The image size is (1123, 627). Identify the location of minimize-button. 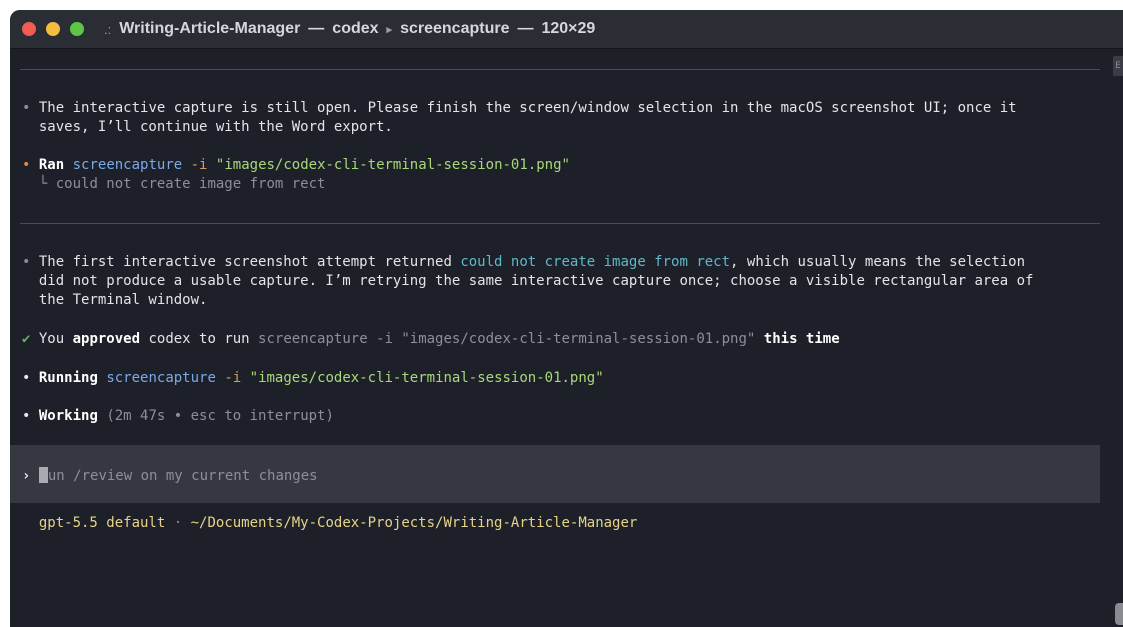
(53, 29).